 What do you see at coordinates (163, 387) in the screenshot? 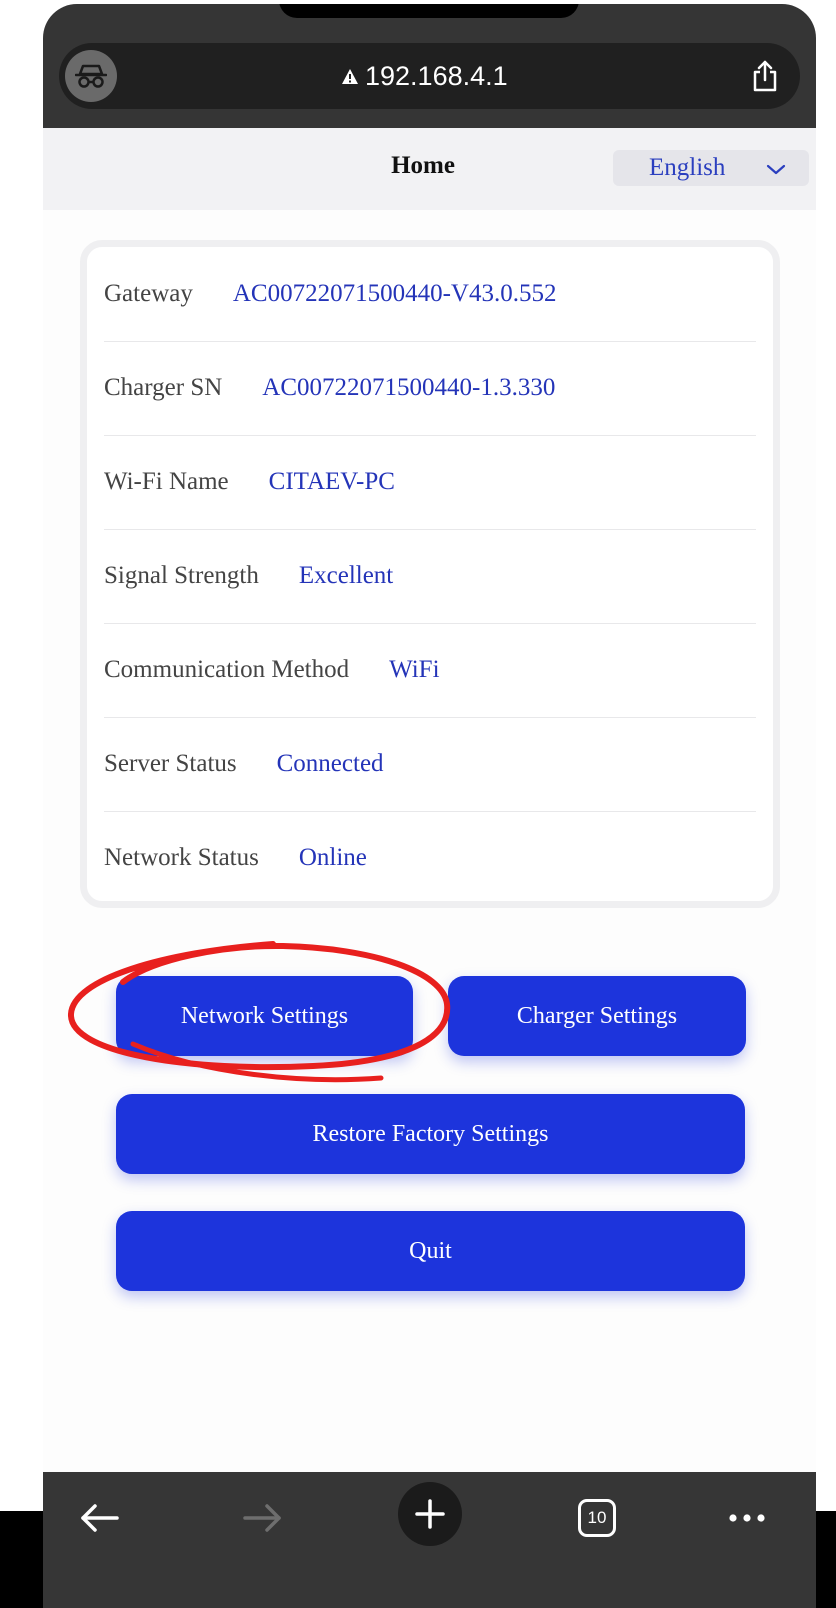
I see `charger-sn-label: Charger SN` at bounding box center [163, 387].